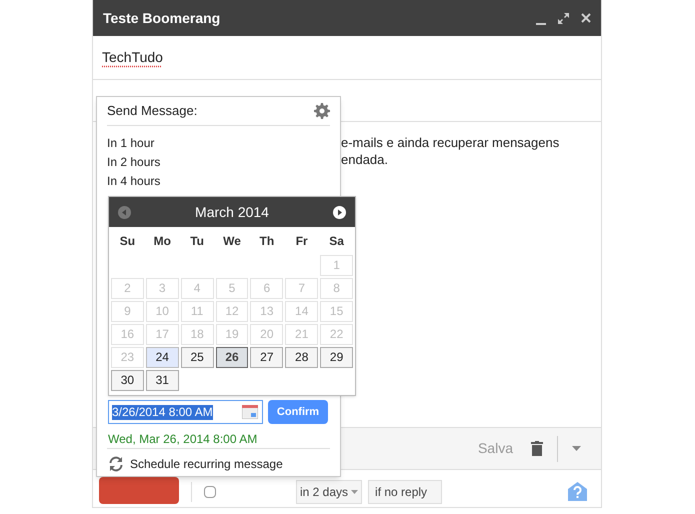  What do you see at coordinates (162, 334) in the screenshot?
I see `calendar-day: 17` at bounding box center [162, 334].